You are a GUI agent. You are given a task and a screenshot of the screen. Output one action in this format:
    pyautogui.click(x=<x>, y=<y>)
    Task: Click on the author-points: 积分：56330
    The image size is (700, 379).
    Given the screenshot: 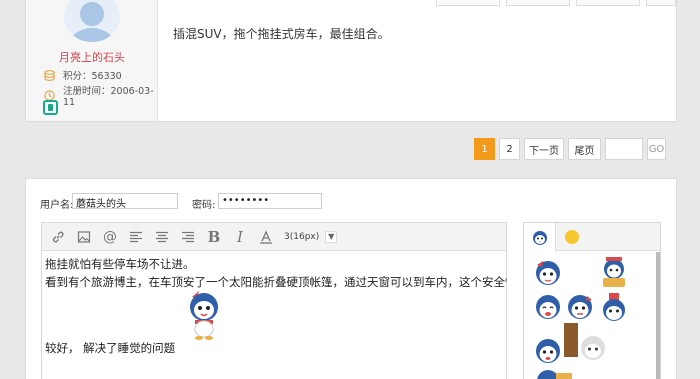 What is the action you would take?
    pyautogui.click(x=83, y=75)
    